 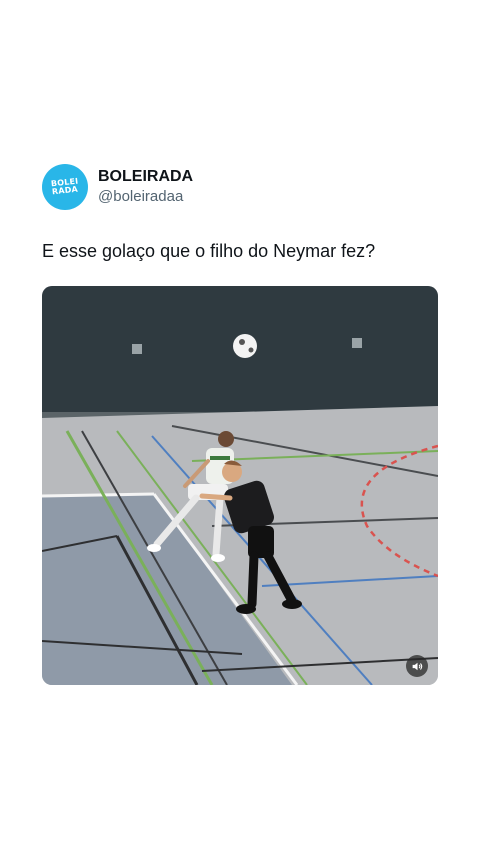 I want to click on avatar-text-line2: RADA, so click(x=65, y=190).